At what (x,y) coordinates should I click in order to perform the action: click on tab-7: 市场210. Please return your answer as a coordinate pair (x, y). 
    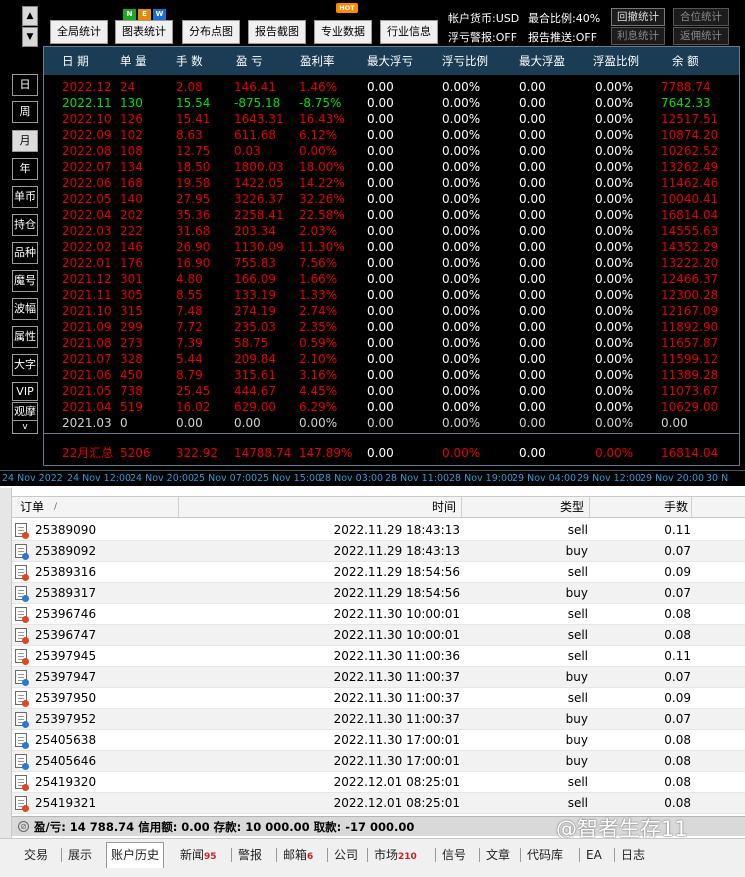
    Looking at the image, I should click on (395, 855).